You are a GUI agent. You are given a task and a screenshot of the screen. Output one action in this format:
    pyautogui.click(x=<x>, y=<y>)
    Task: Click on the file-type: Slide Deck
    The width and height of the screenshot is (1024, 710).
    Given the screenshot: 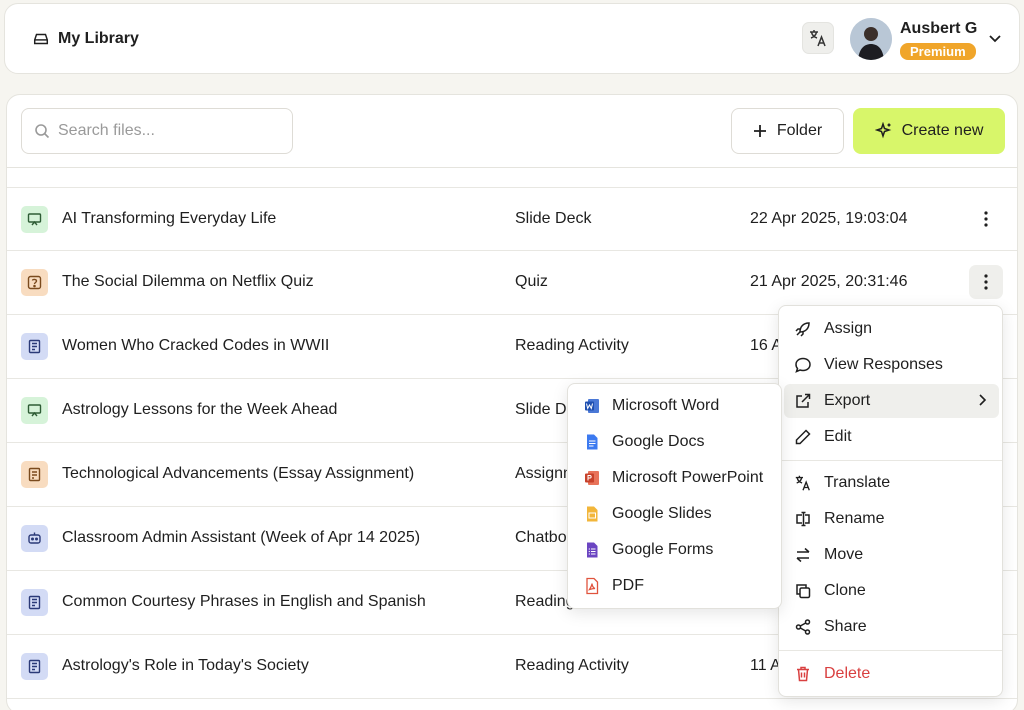 What is the action you would take?
    pyautogui.click(x=553, y=218)
    